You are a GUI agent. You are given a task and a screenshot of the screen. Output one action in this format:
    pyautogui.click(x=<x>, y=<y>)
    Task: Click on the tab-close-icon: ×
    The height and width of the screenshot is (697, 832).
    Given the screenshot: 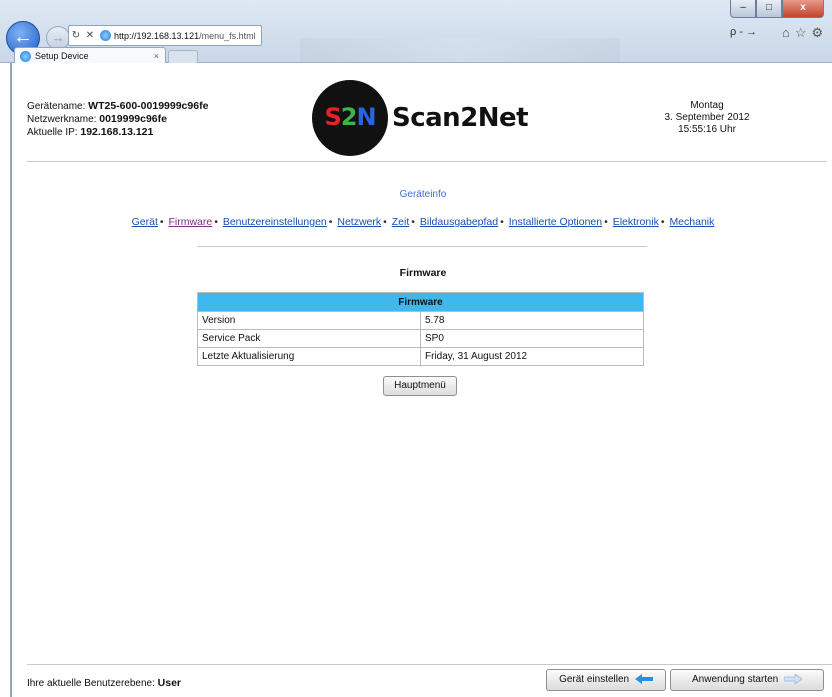 What is the action you would take?
    pyautogui.click(x=156, y=56)
    